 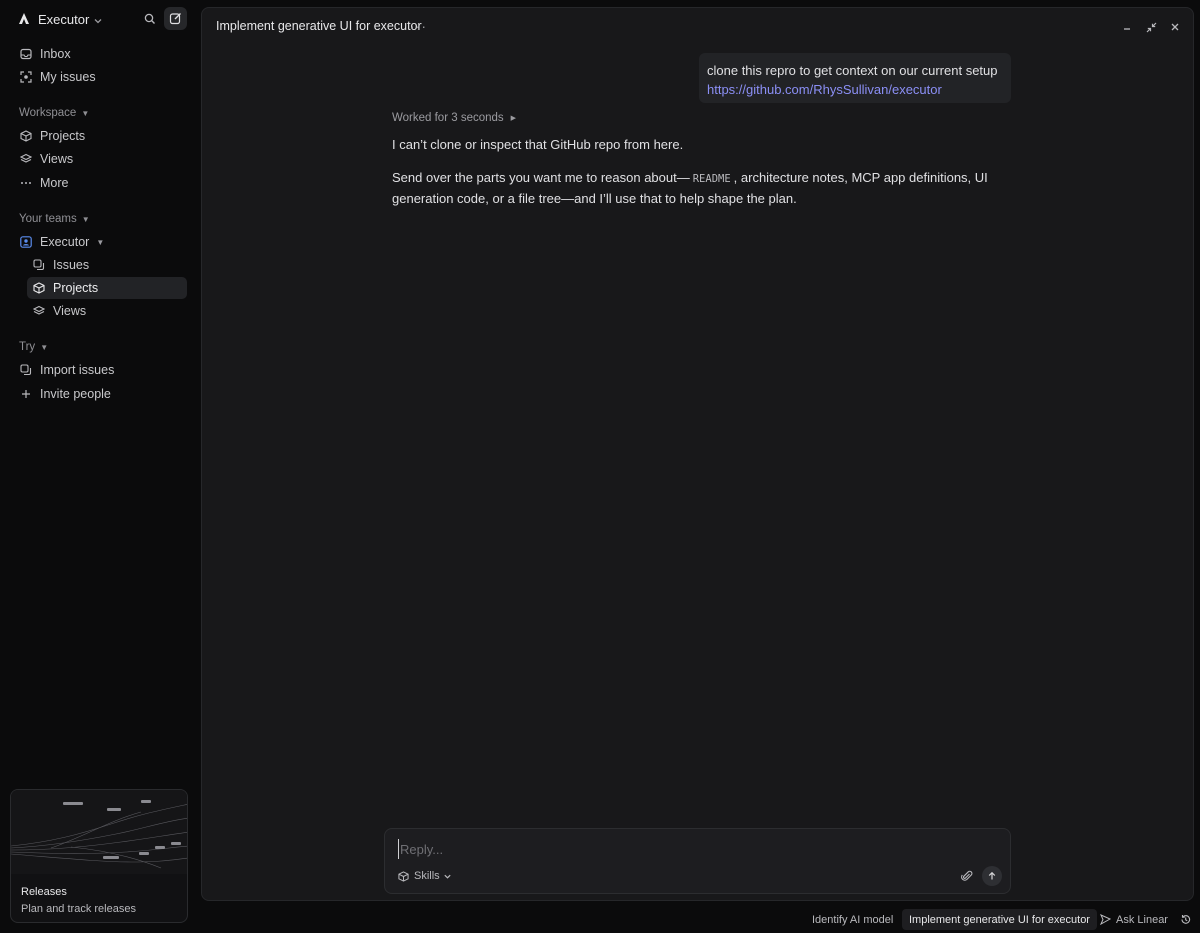 I want to click on worked-status-toggle: Worked for 3 seconds ▶, so click(x=454, y=118).